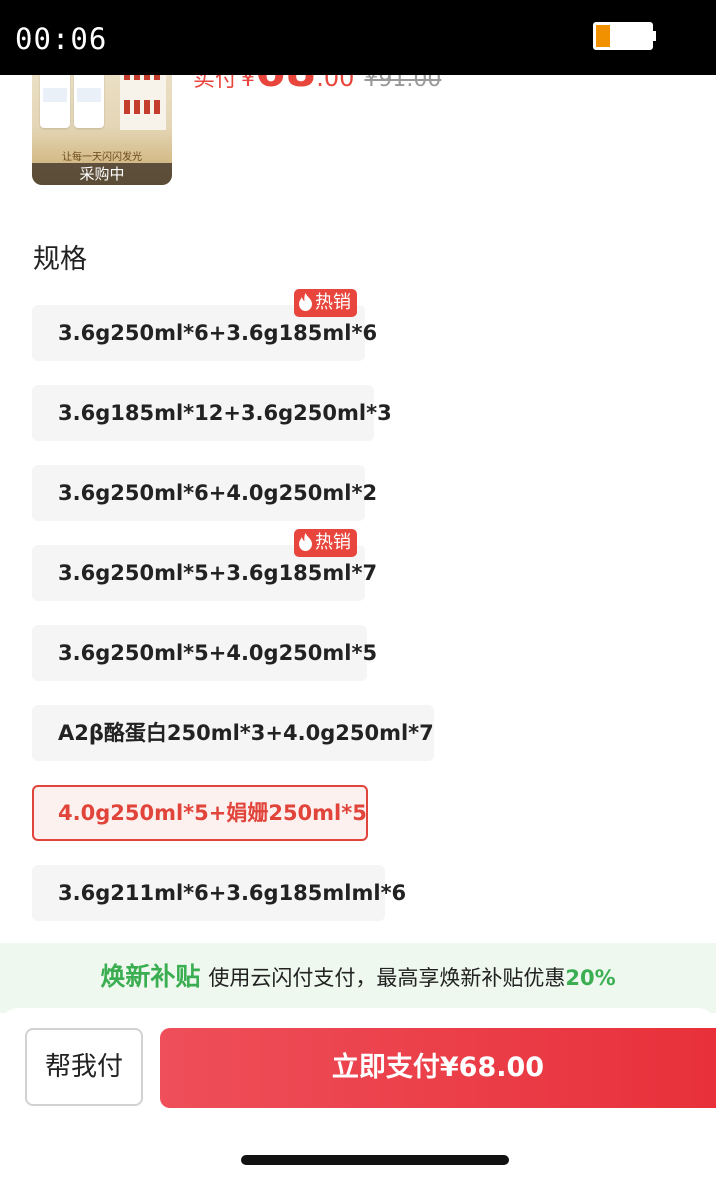 This screenshot has height=1182, width=716. What do you see at coordinates (212, 813) in the screenshot?
I see `spec-option-label: 4.0g250ml*5+娟姗250ml*5` at bounding box center [212, 813].